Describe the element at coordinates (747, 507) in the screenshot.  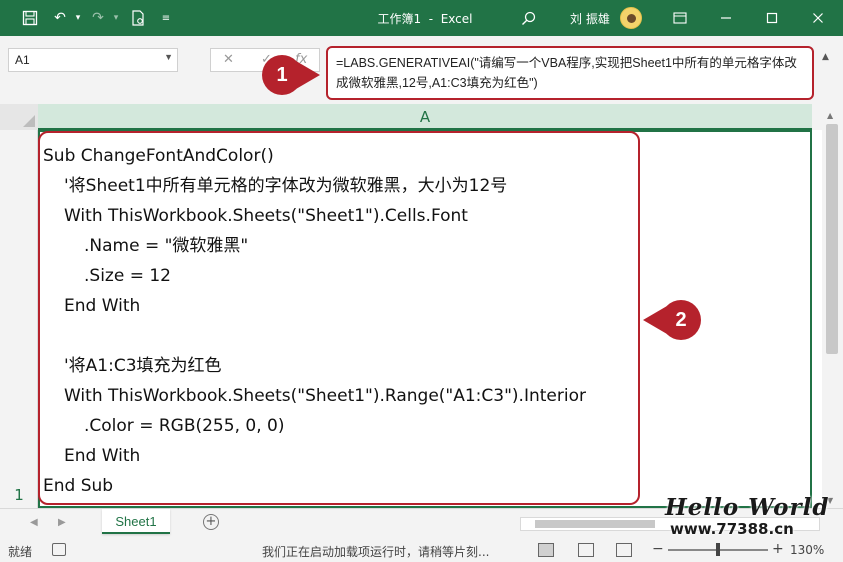
I see `watermark-title: Hello World` at that location.